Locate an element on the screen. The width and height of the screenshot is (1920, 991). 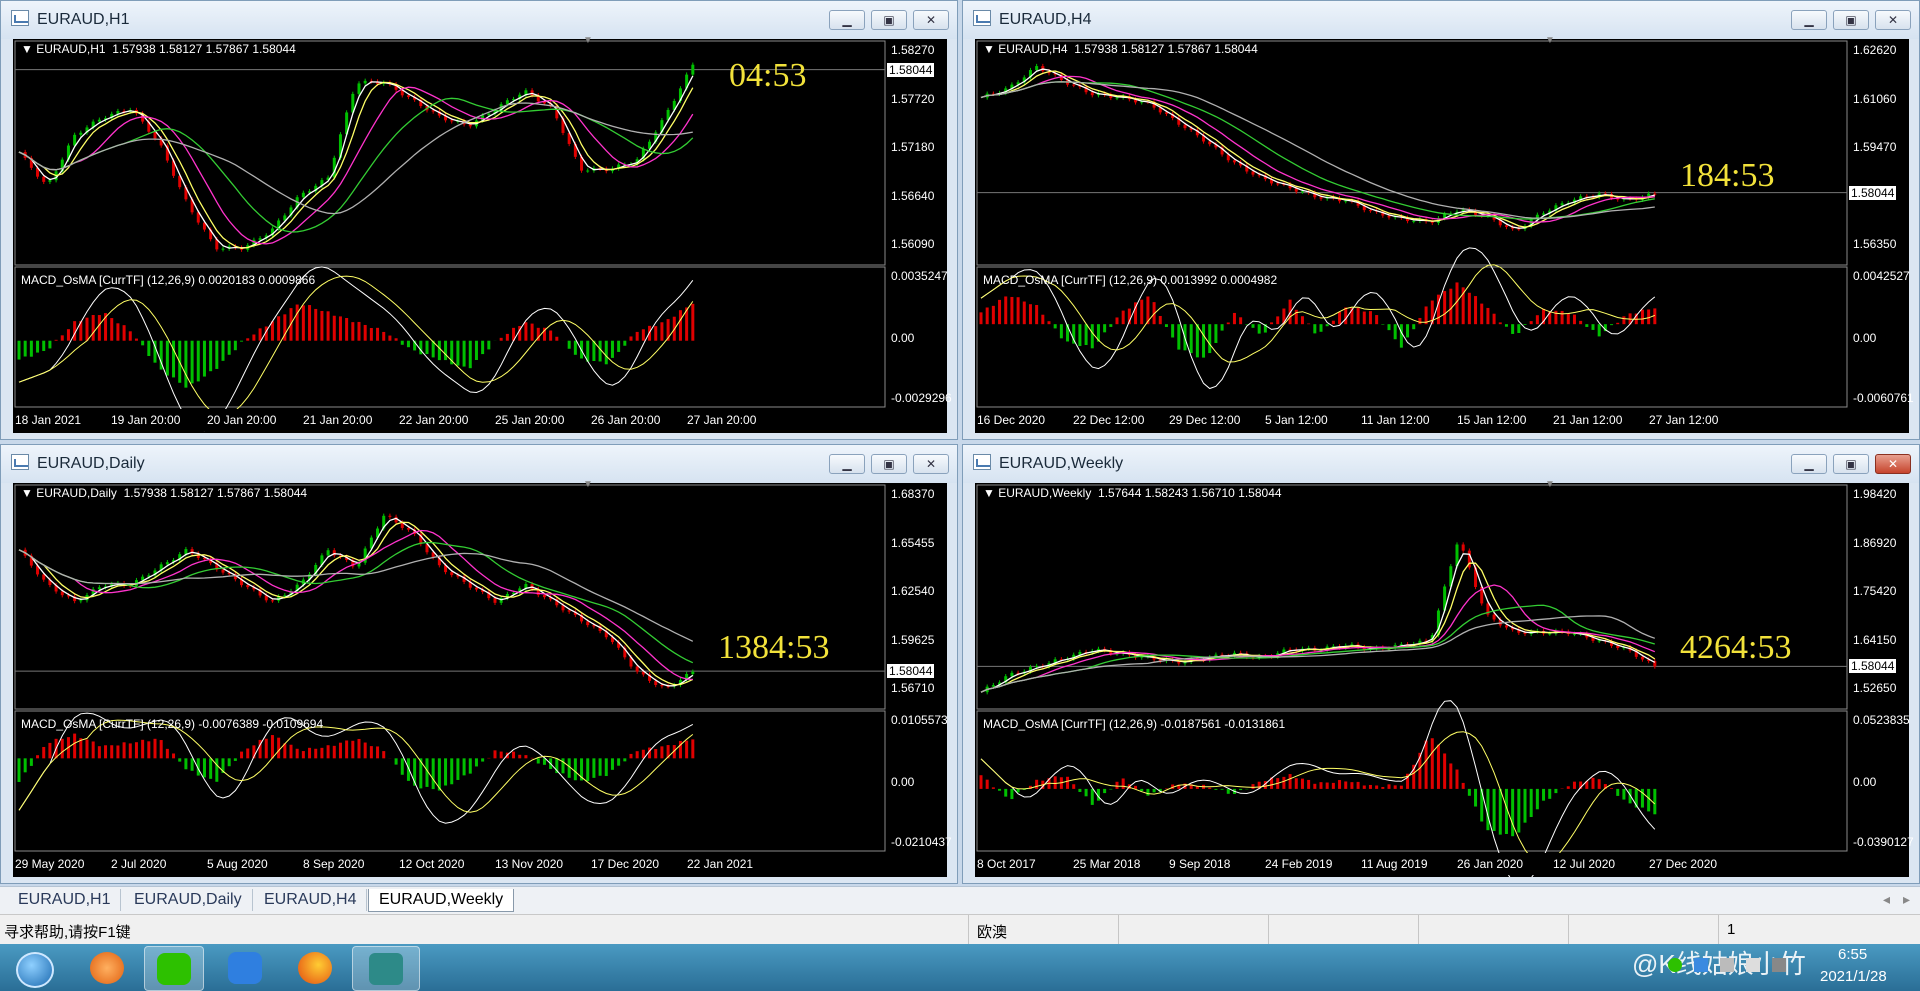
price-tick-label: 1.56640 is located at coordinates (913, 195).